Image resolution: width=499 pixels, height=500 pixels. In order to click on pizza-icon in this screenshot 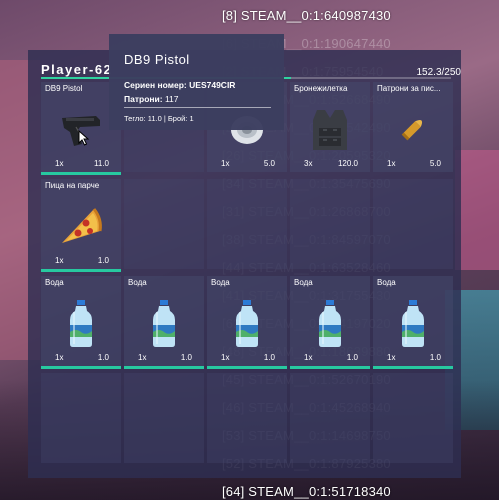, I will do `click(81, 226)`.